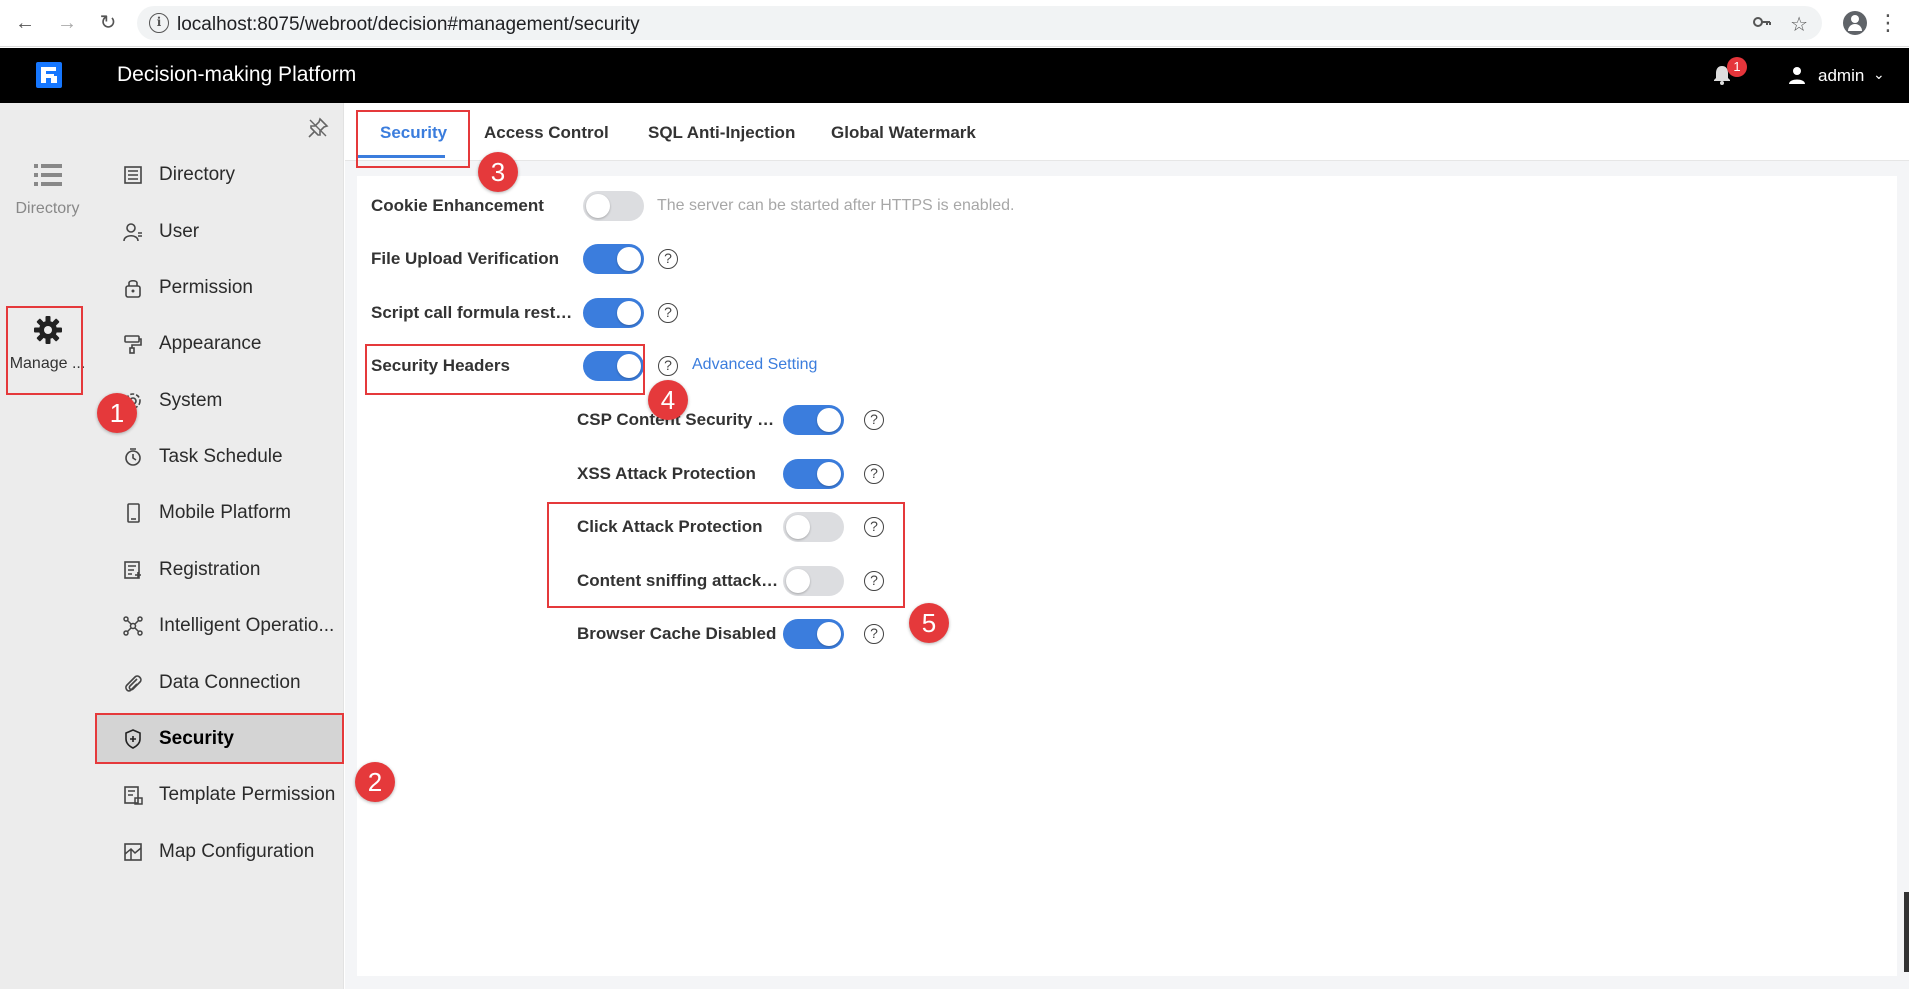  Describe the element at coordinates (754, 365) in the screenshot. I see `advanced-setting-link: Advanced Setting` at that location.